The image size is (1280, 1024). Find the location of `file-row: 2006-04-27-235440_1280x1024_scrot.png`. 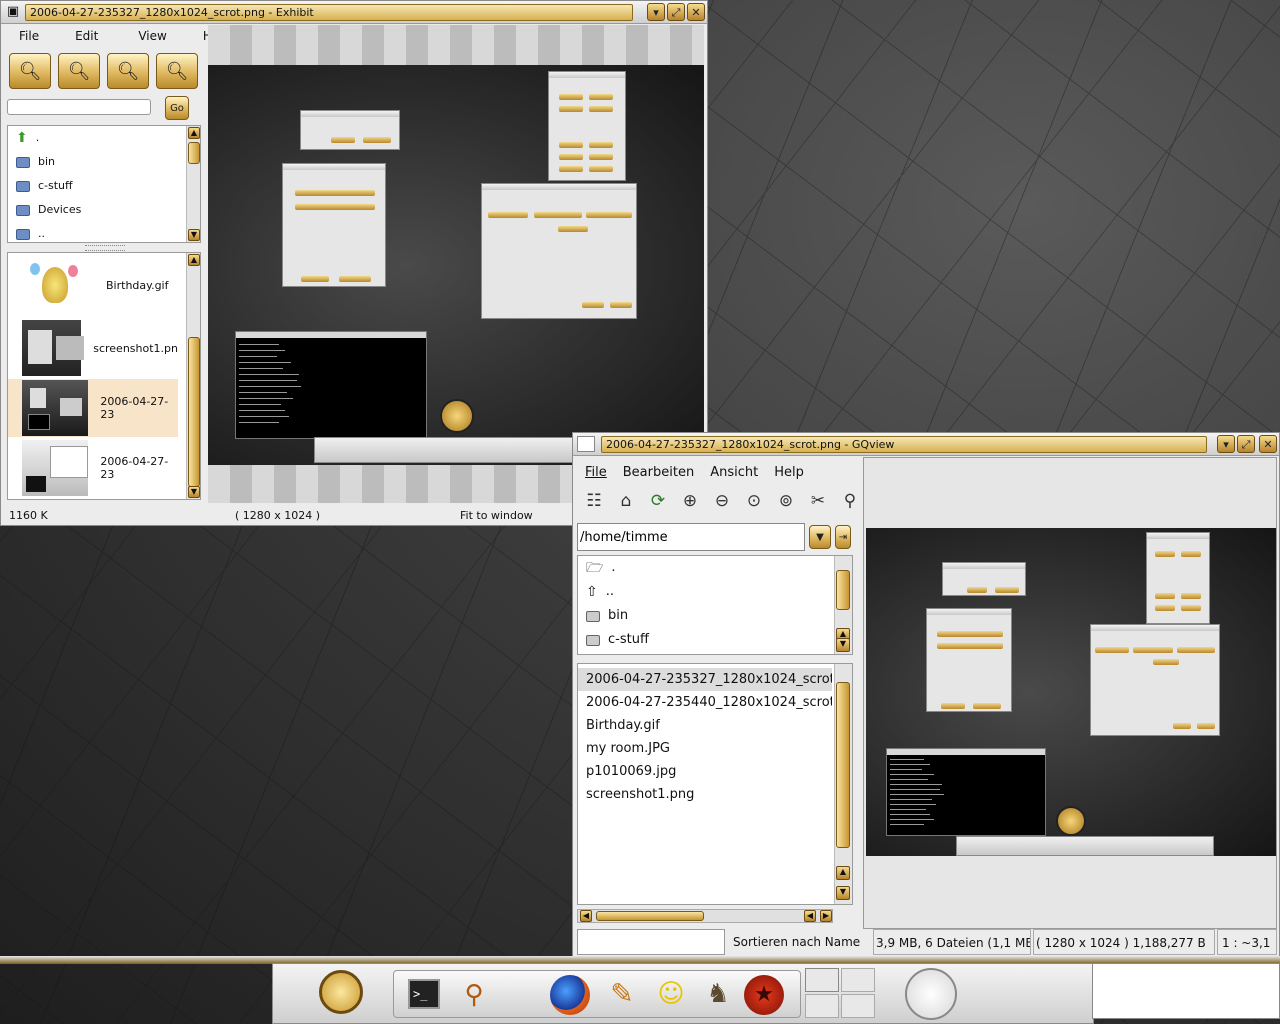

file-row: 2006-04-27-235440_1280x1024_scrot.png is located at coordinates (705, 702).